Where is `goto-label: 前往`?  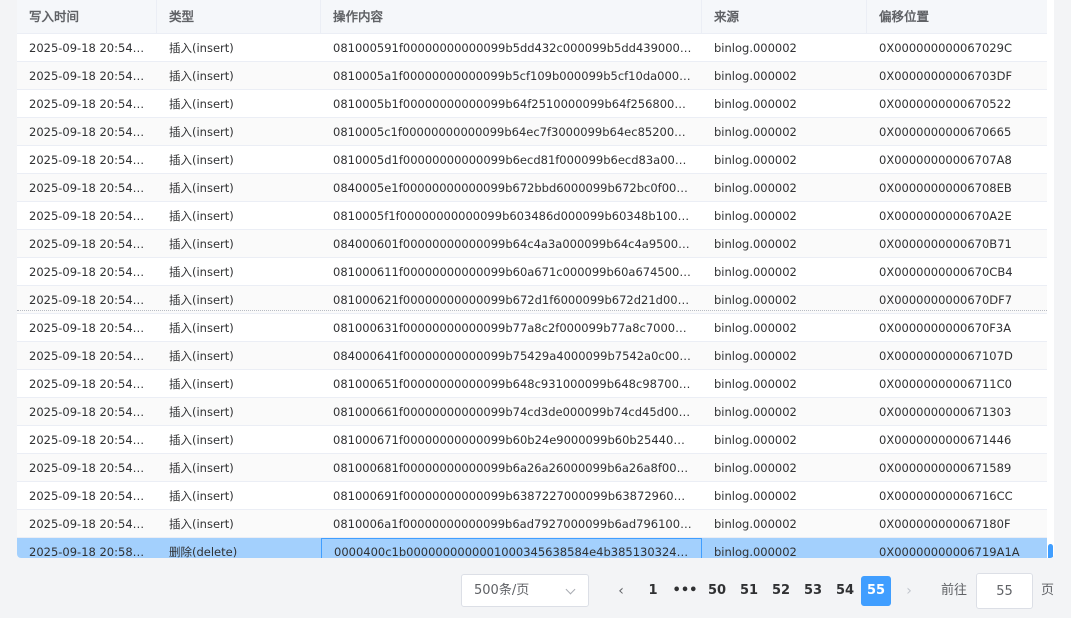
goto-label: 前往 is located at coordinates (954, 590).